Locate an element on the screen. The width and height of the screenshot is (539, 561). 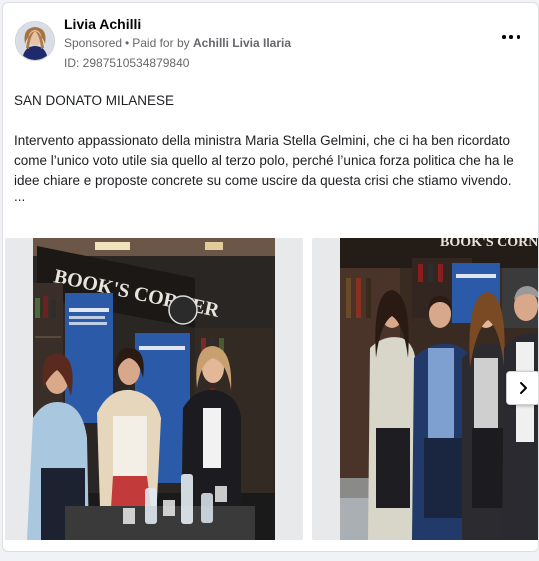
more-options-icon is located at coordinates (511, 37).